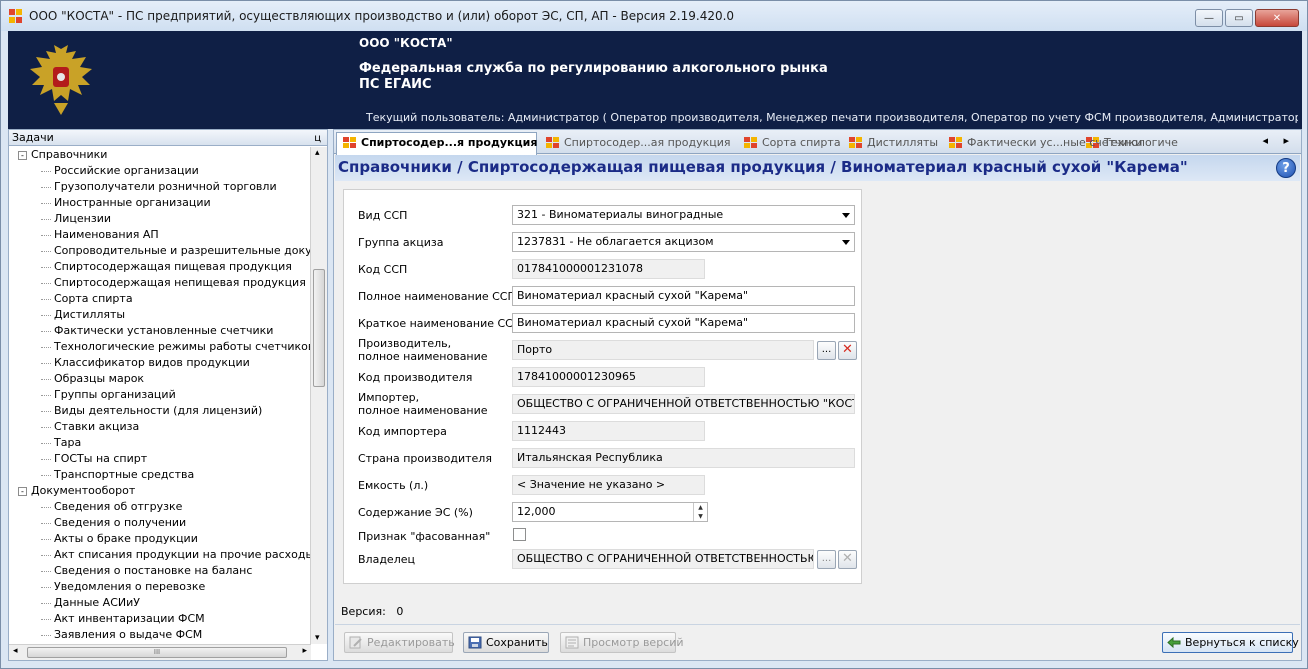 The width and height of the screenshot is (1308, 669). I want to click on tab-0: Спиртосодер...я продукция, so click(436, 143).